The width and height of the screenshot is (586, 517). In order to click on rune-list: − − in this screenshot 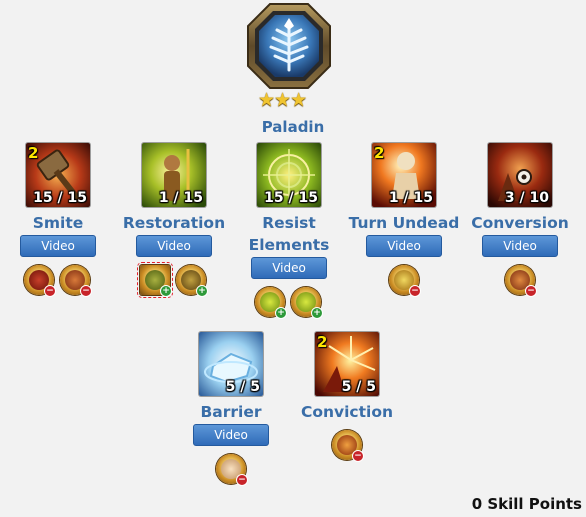, I will do `click(59, 282)`.